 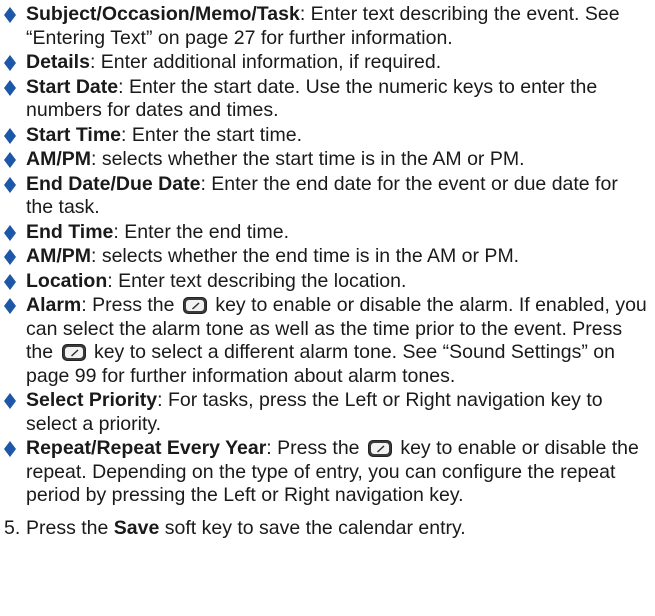 What do you see at coordinates (312, 527) in the screenshot?
I see `step-text-after: soft key to save the calendar entry.` at bounding box center [312, 527].